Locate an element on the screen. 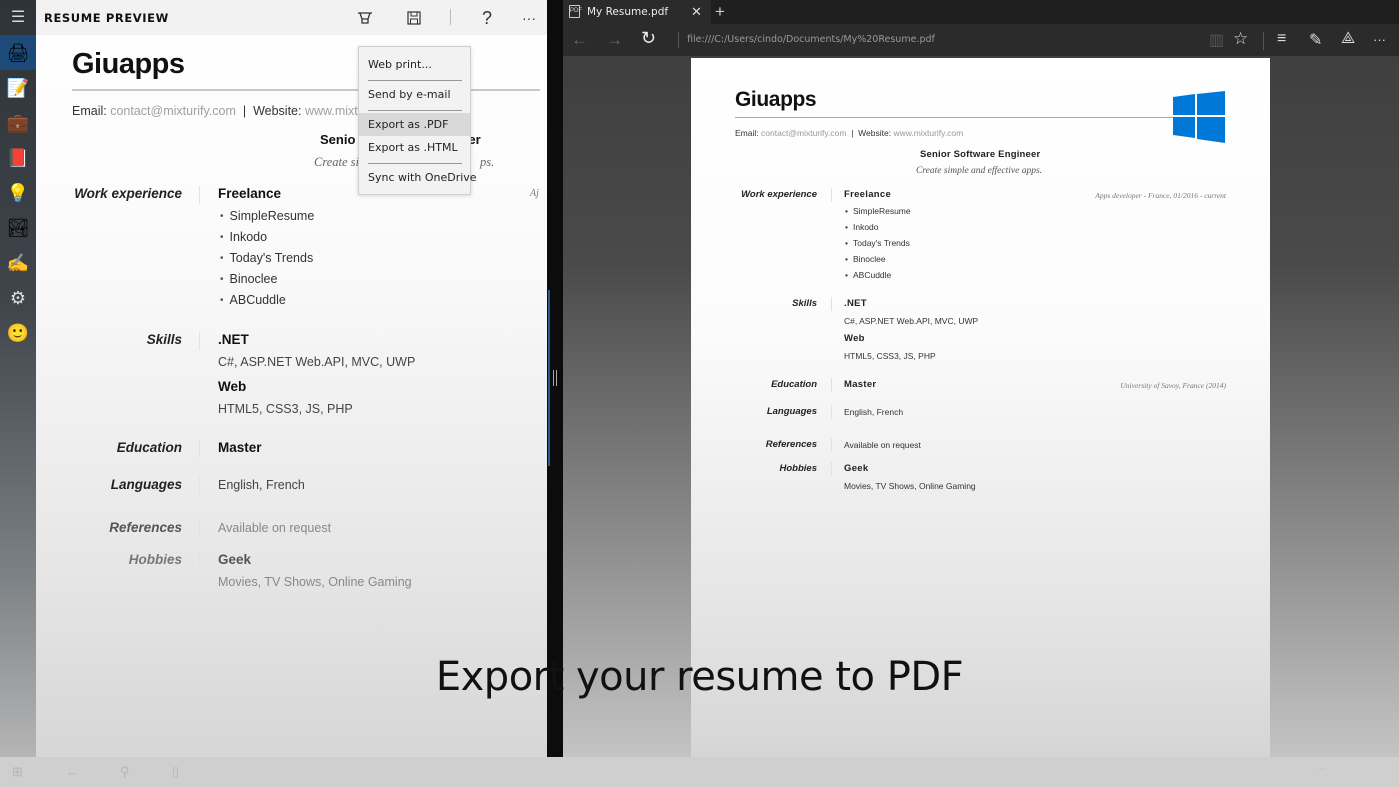 This screenshot has width=1399, height=787. sidebar-item-references: ✍ is located at coordinates (18, 262).